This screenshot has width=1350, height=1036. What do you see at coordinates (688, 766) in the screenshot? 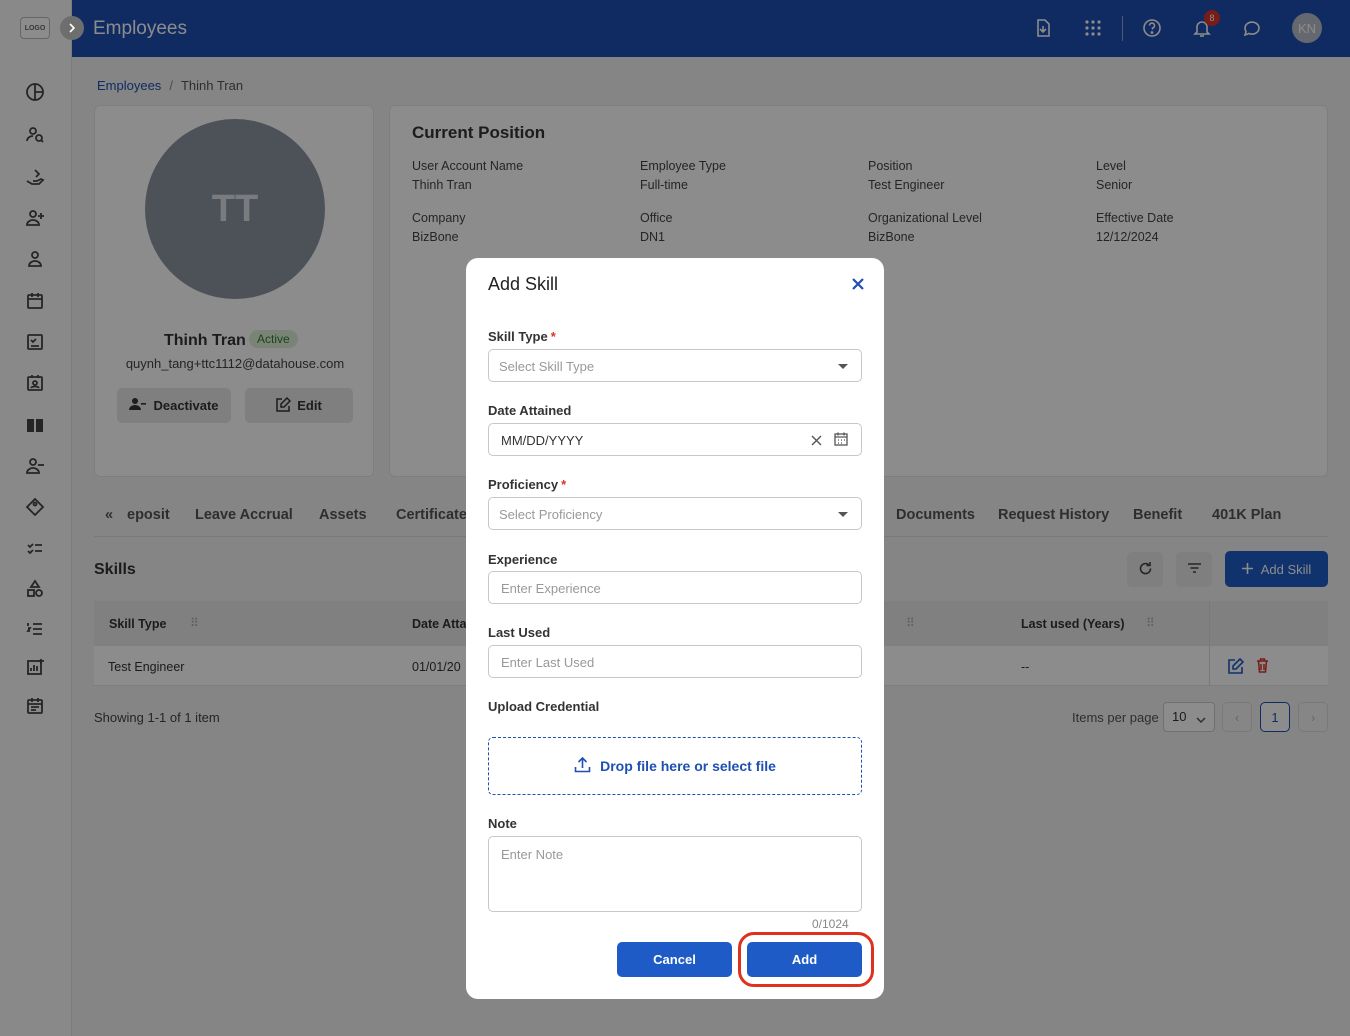
I see `upload-text: Drop file here or select file` at bounding box center [688, 766].